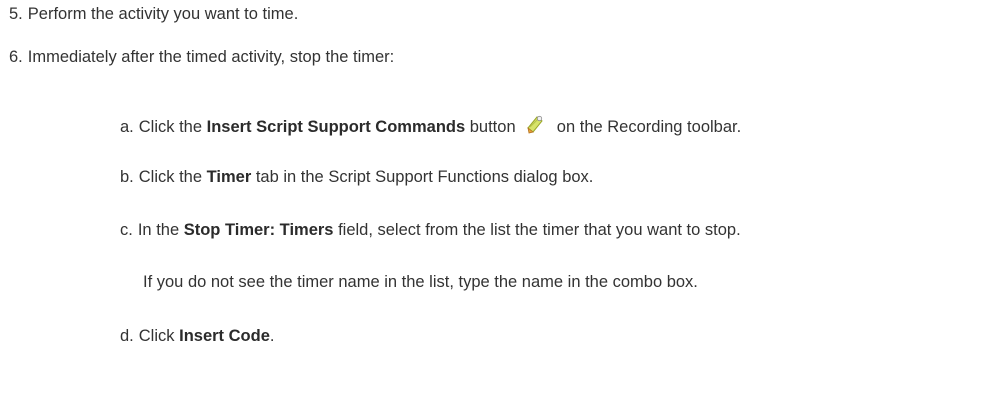 This screenshot has width=991, height=404. I want to click on step-number: 6., so click(16, 57).